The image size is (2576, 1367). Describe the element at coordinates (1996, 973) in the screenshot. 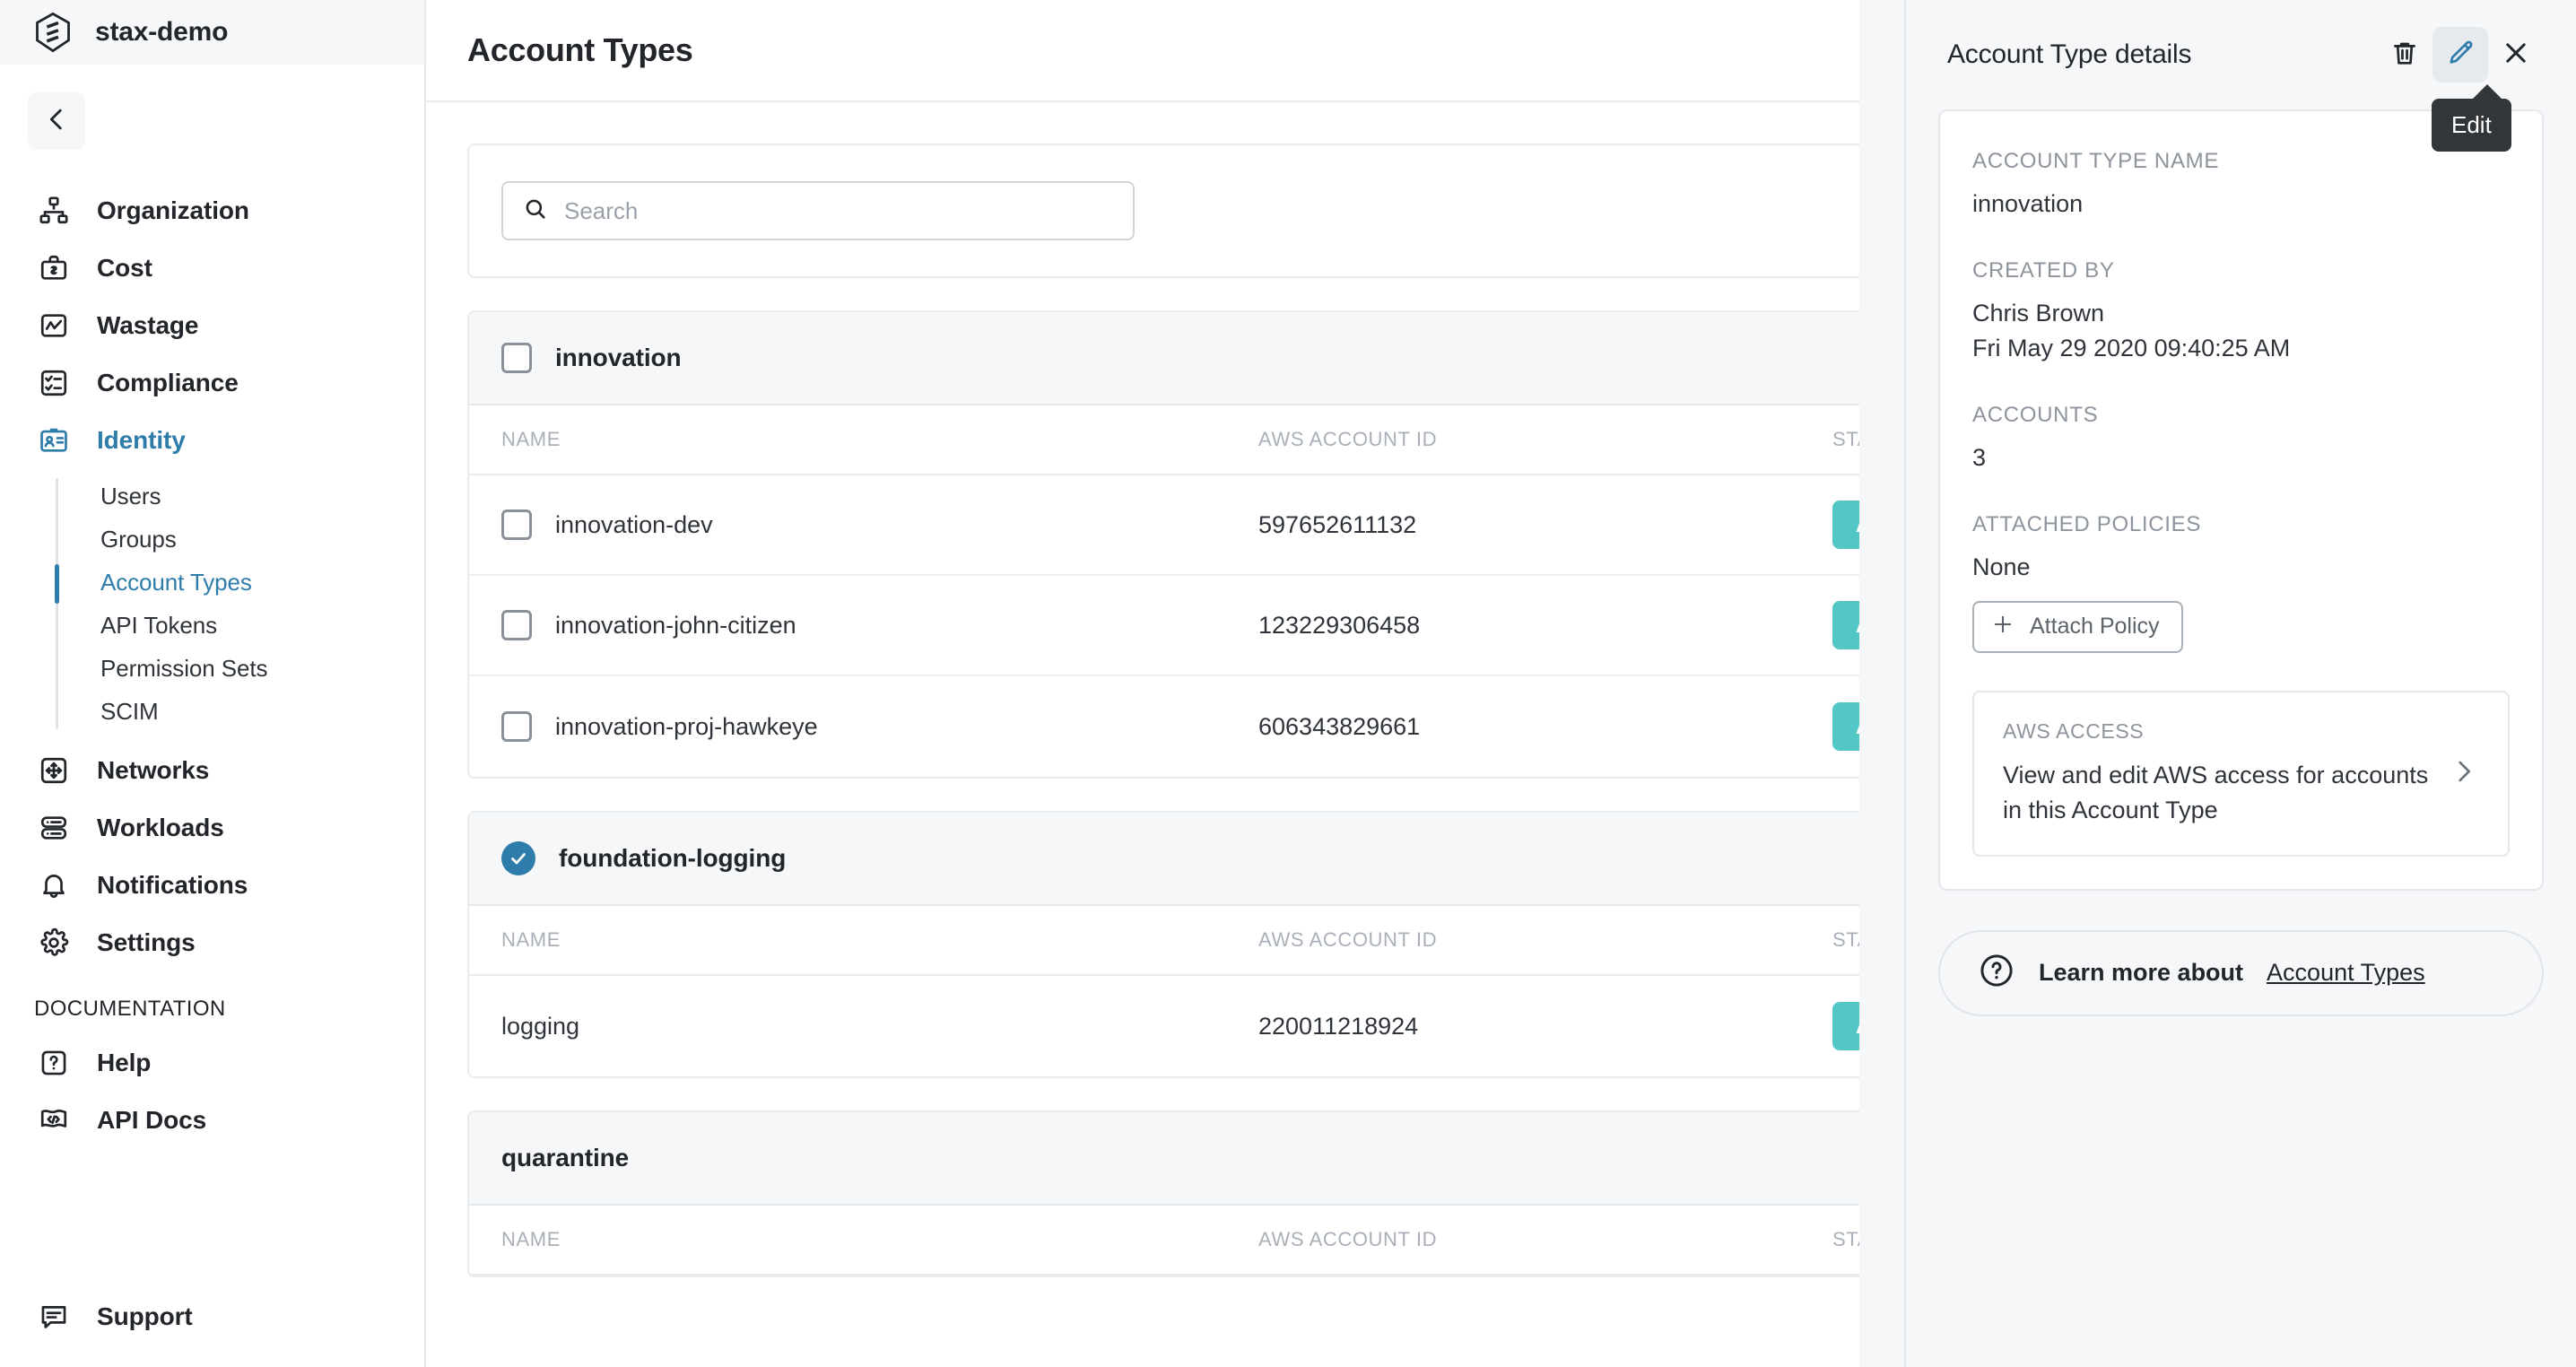

I see `question-circle-icon` at that location.